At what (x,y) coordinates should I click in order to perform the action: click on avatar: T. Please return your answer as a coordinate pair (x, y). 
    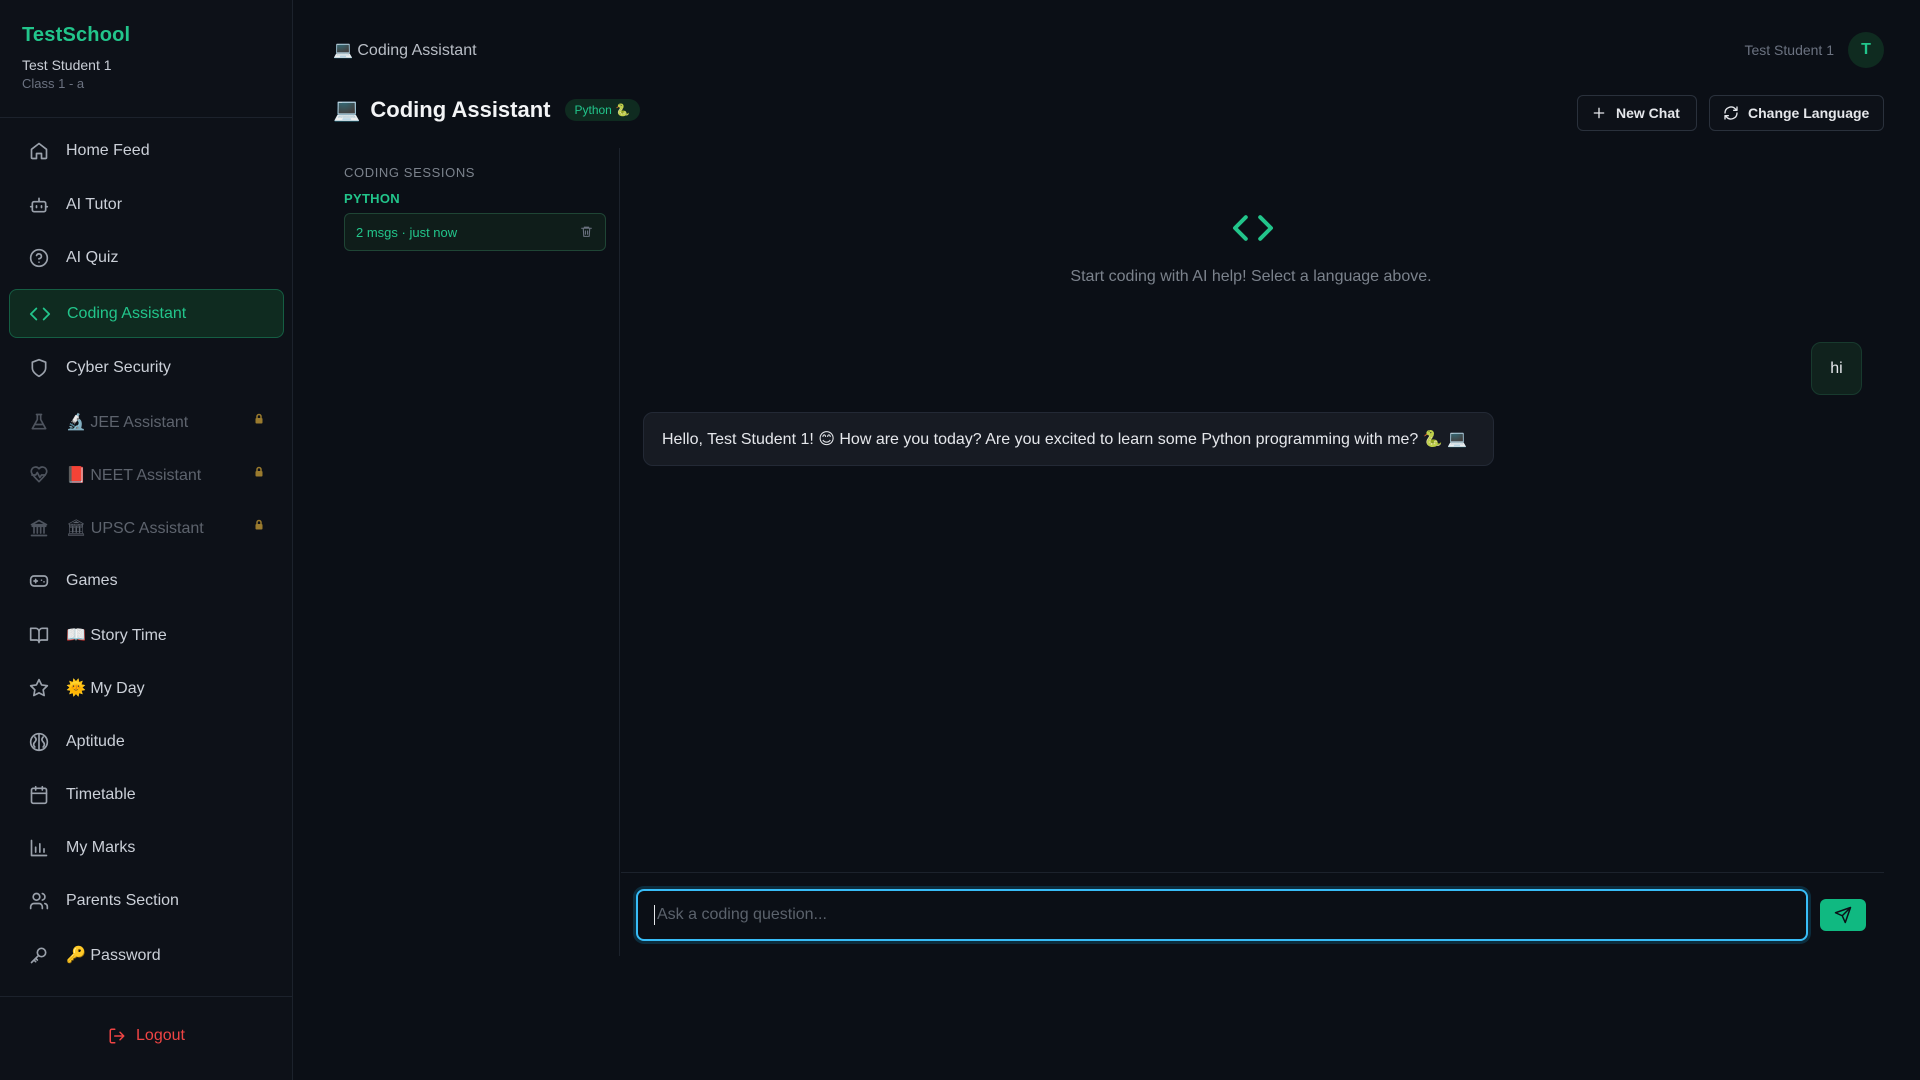
    Looking at the image, I should click on (1866, 50).